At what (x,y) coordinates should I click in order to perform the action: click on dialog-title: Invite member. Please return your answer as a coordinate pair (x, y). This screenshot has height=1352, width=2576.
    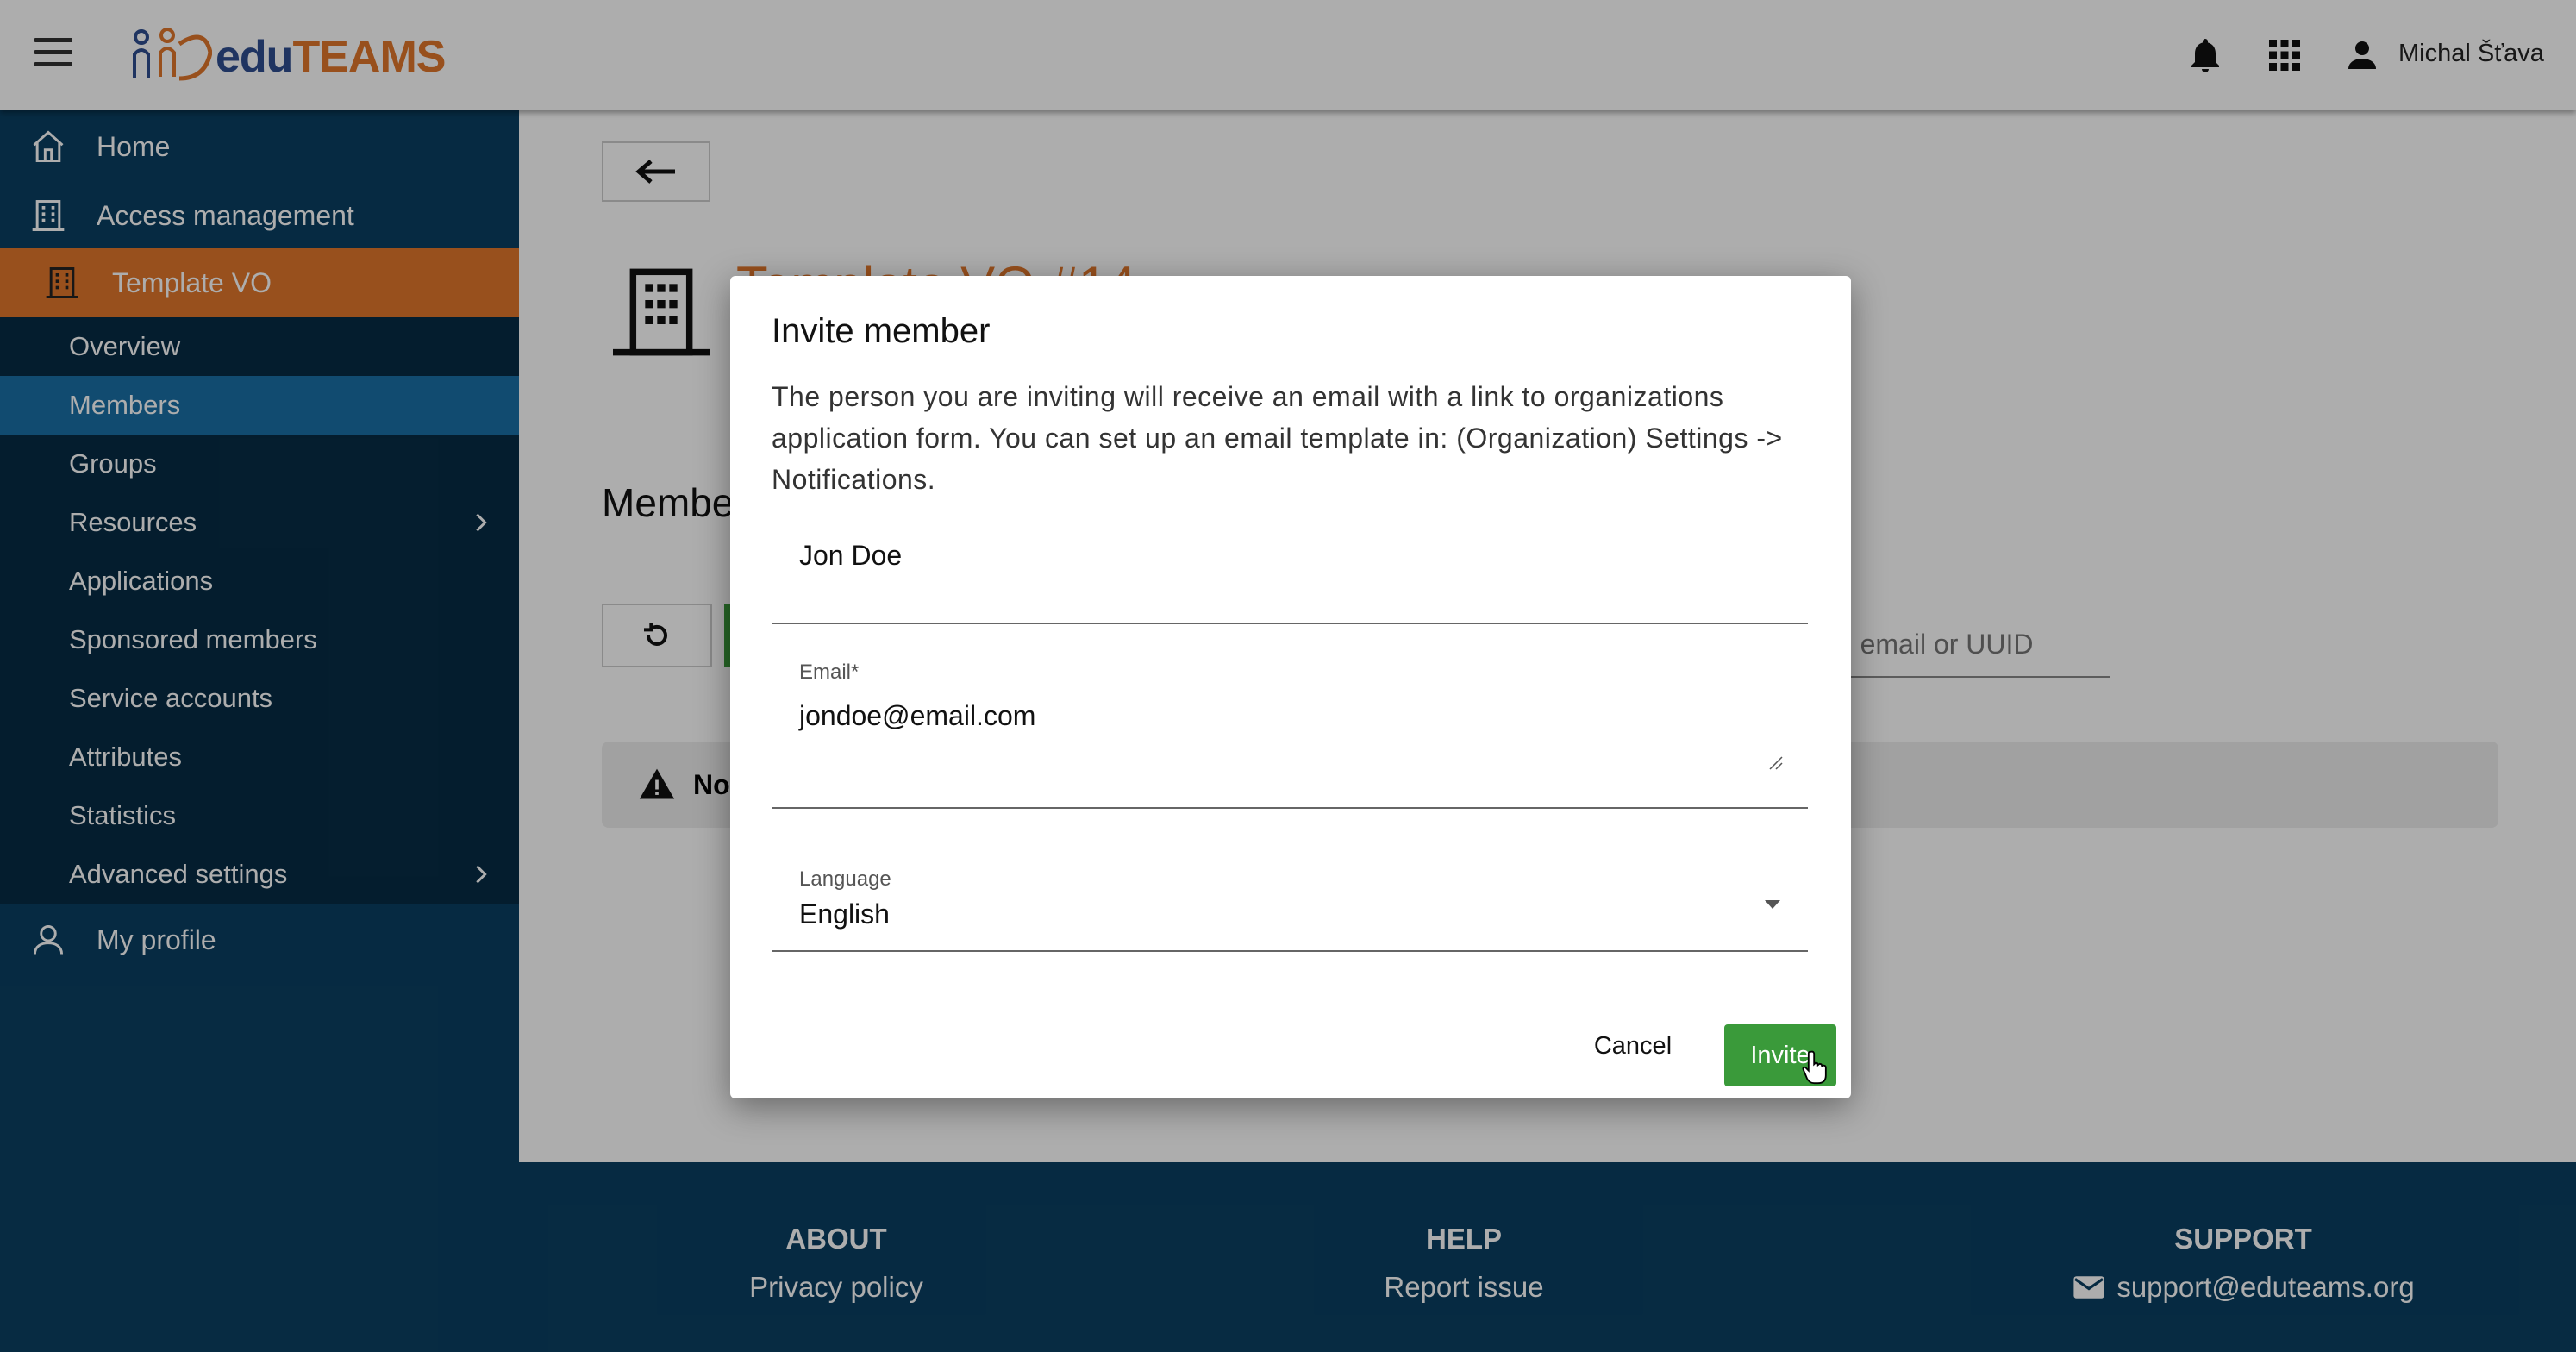
    Looking at the image, I should click on (882, 331).